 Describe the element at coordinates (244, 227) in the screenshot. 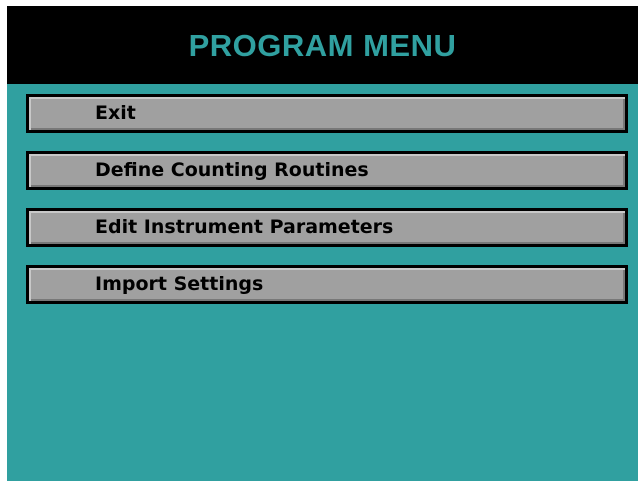

I see `menu-item-label: Edit Instrument Parameters` at that location.